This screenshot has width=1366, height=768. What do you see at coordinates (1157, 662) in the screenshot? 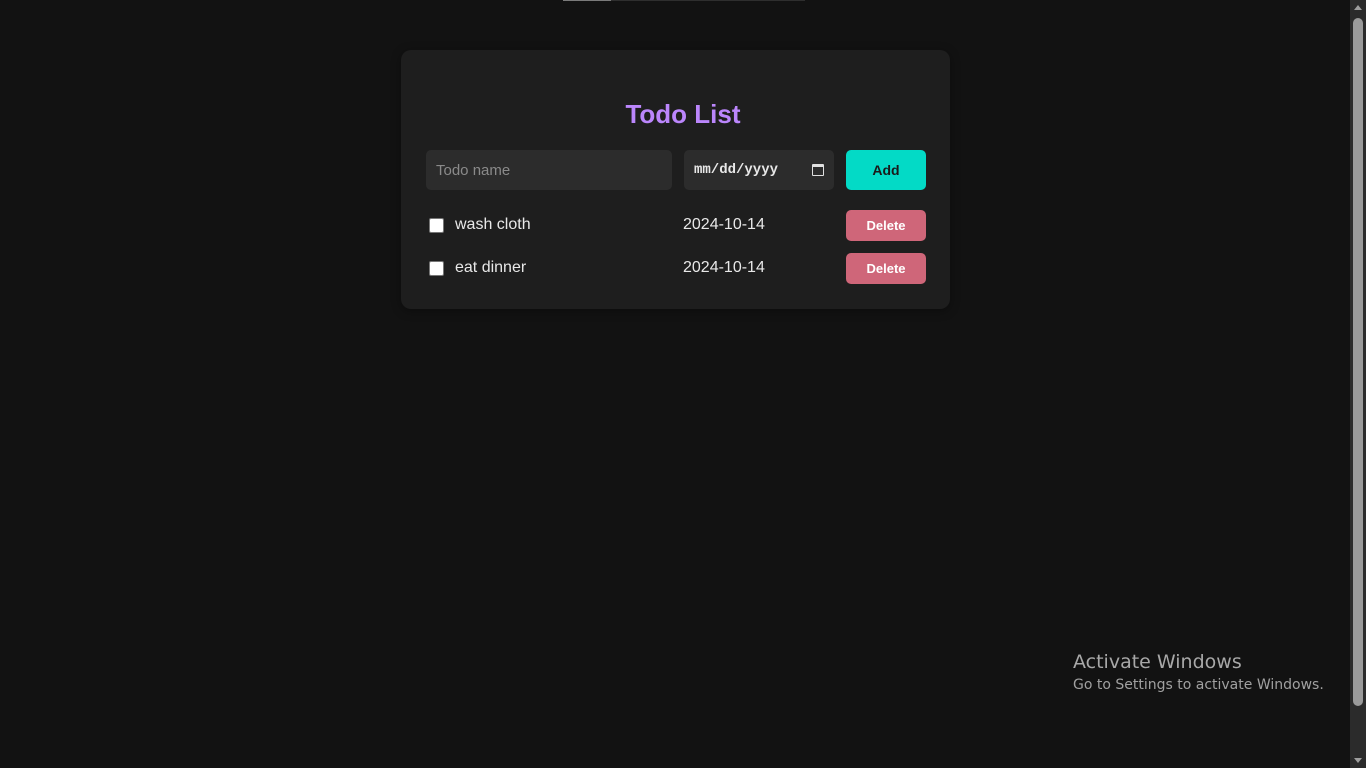
I see `watermark-title: Activate Windows` at bounding box center [1157, 662].